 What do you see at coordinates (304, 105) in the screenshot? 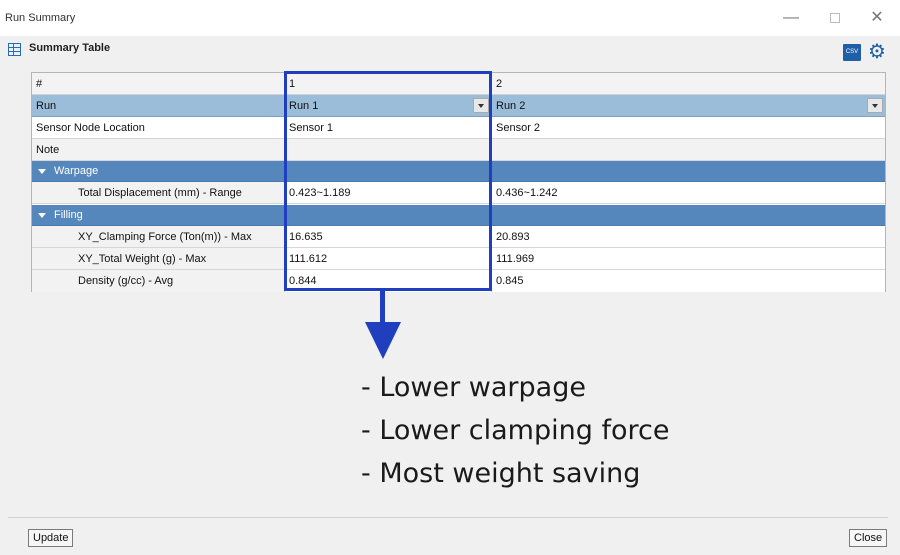
I see `run-select-1-value: Run 1` at bounding box center [304, 105].